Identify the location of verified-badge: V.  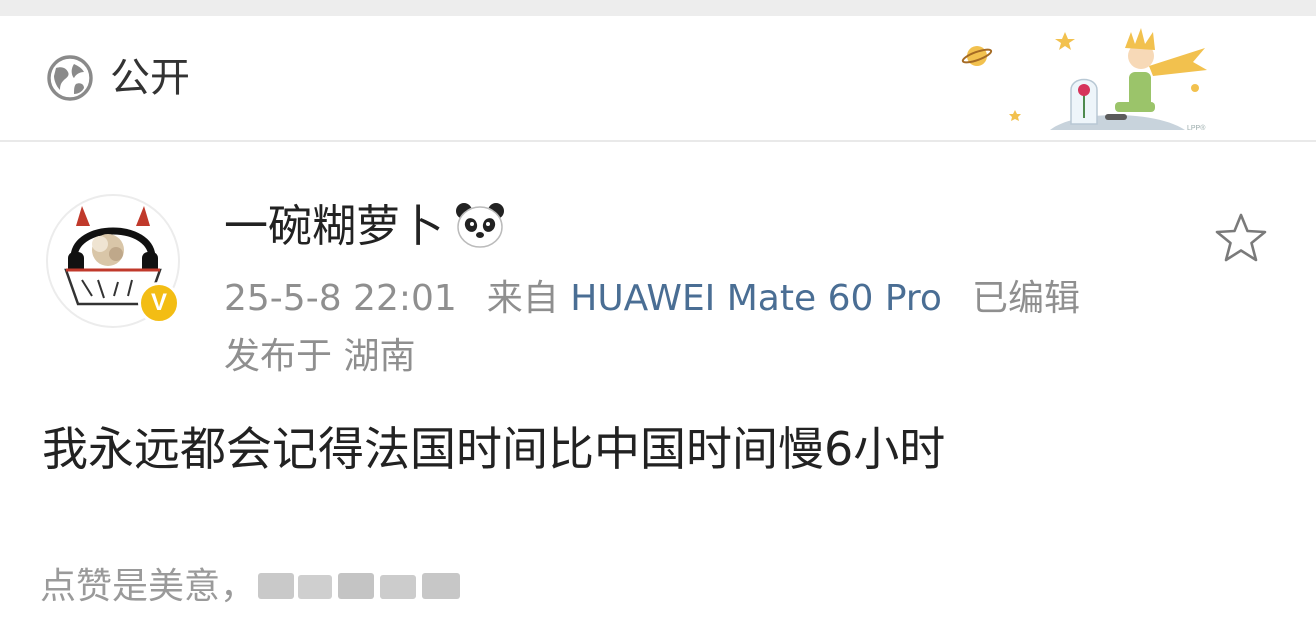
(159, 303).